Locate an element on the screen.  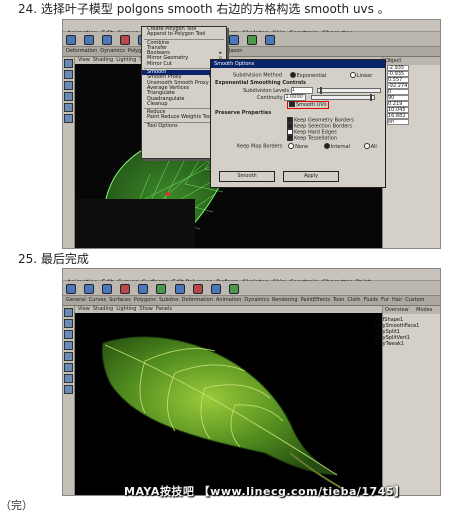
panel-header: Overview Modes is located at coordinates (411, 310).